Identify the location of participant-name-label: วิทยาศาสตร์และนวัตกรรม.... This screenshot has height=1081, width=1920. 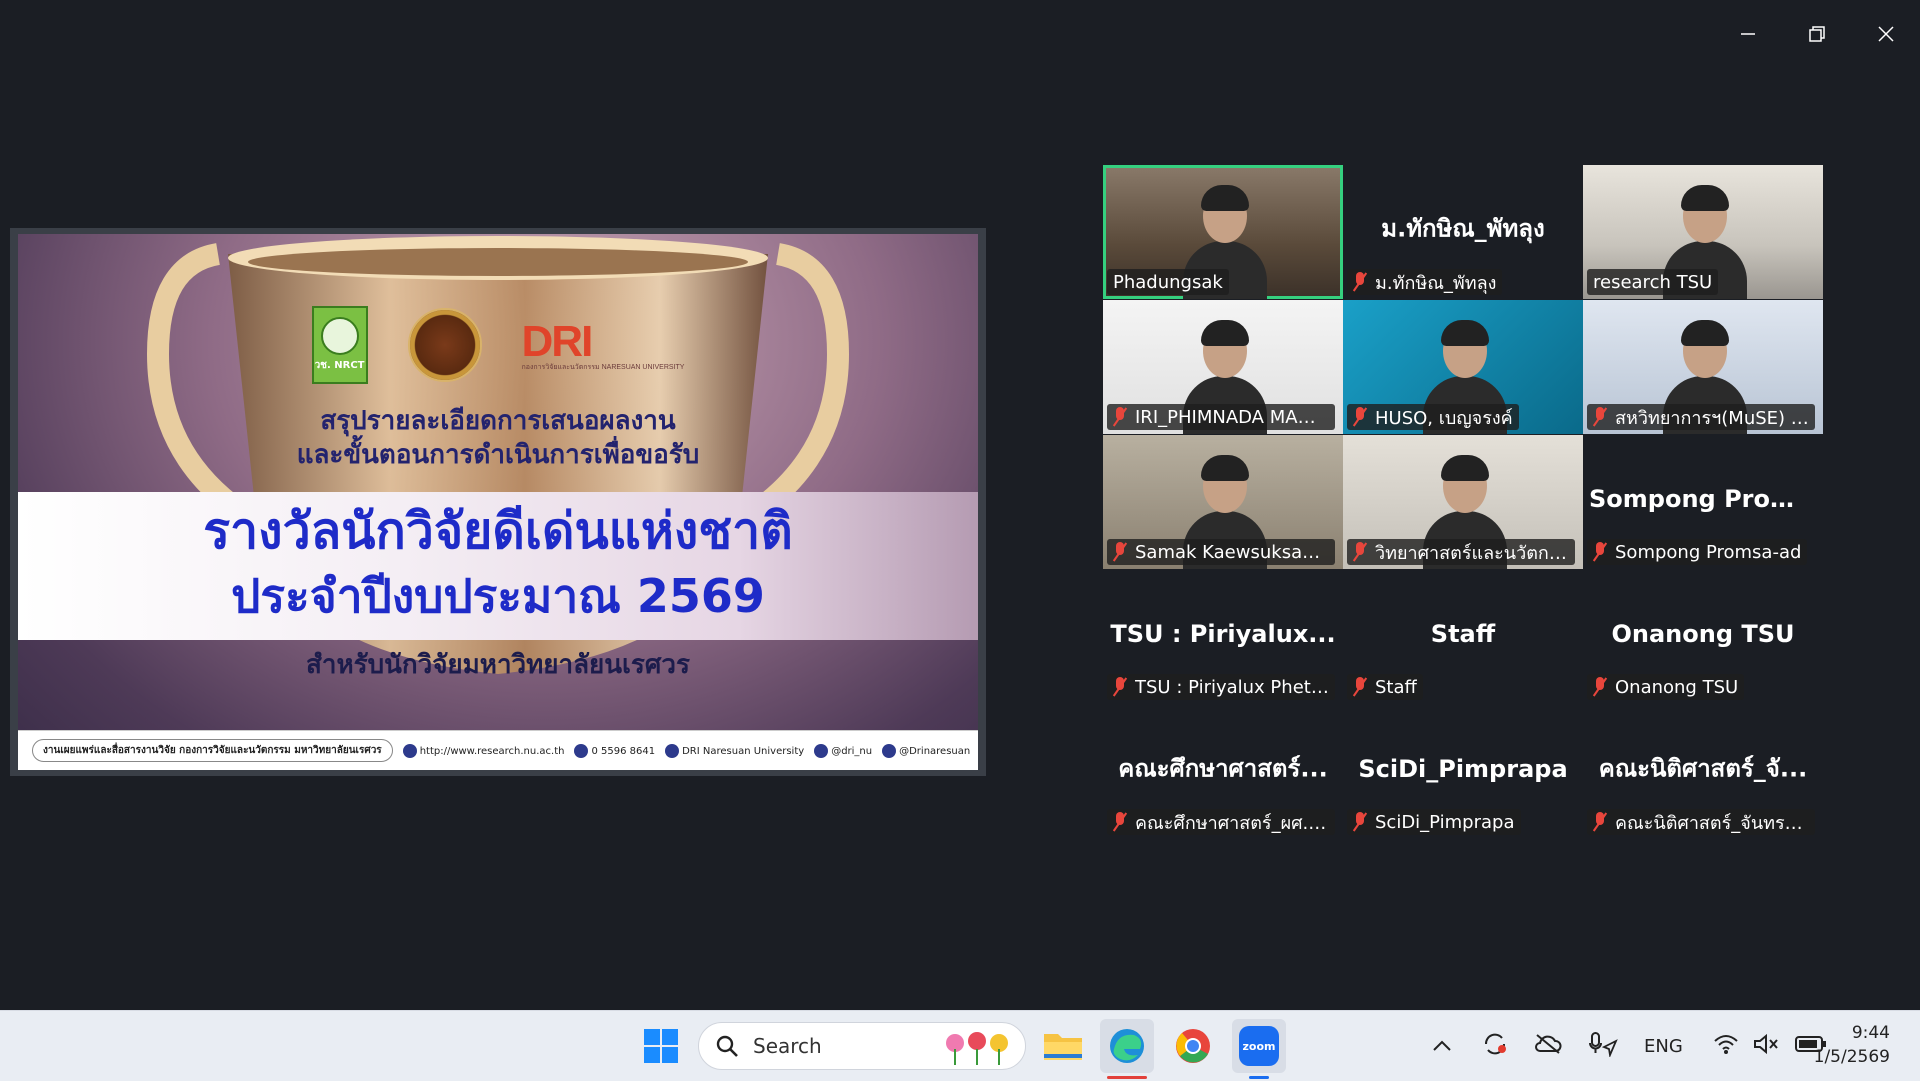
(1461, 552).